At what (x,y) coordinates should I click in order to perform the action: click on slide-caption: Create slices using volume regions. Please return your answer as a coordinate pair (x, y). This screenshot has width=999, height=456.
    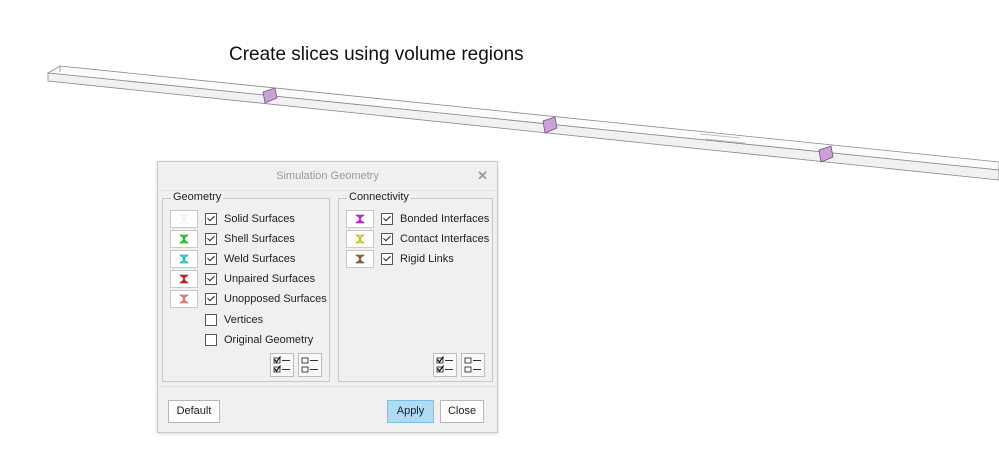
    Looking at the image, I should click on (376, 54).